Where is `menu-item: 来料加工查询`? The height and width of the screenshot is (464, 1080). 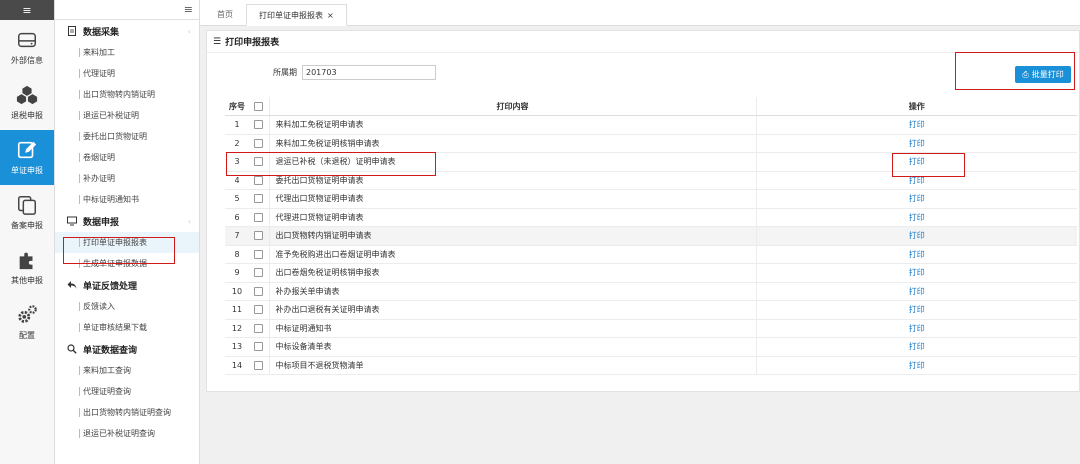 menu-item: 来料加工查询 is located at coordinates (127, 370).